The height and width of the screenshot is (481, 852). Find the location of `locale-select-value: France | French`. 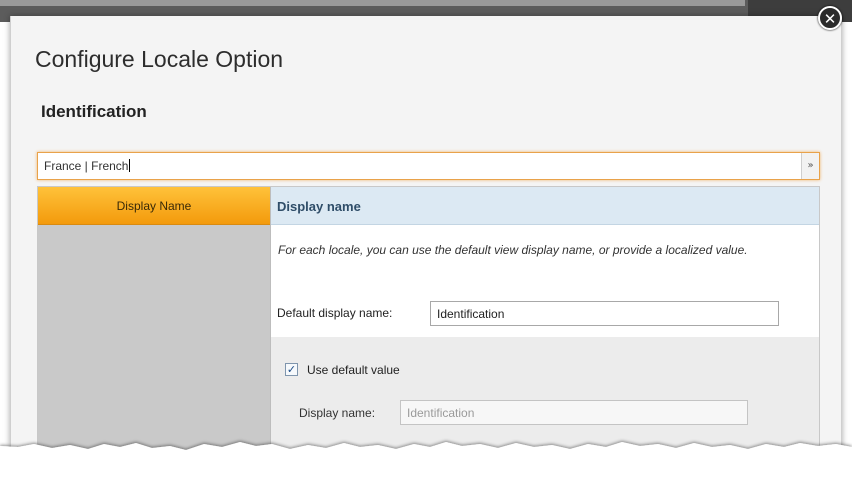

locale-select-value: France | French is located at coordinates (87, 166).